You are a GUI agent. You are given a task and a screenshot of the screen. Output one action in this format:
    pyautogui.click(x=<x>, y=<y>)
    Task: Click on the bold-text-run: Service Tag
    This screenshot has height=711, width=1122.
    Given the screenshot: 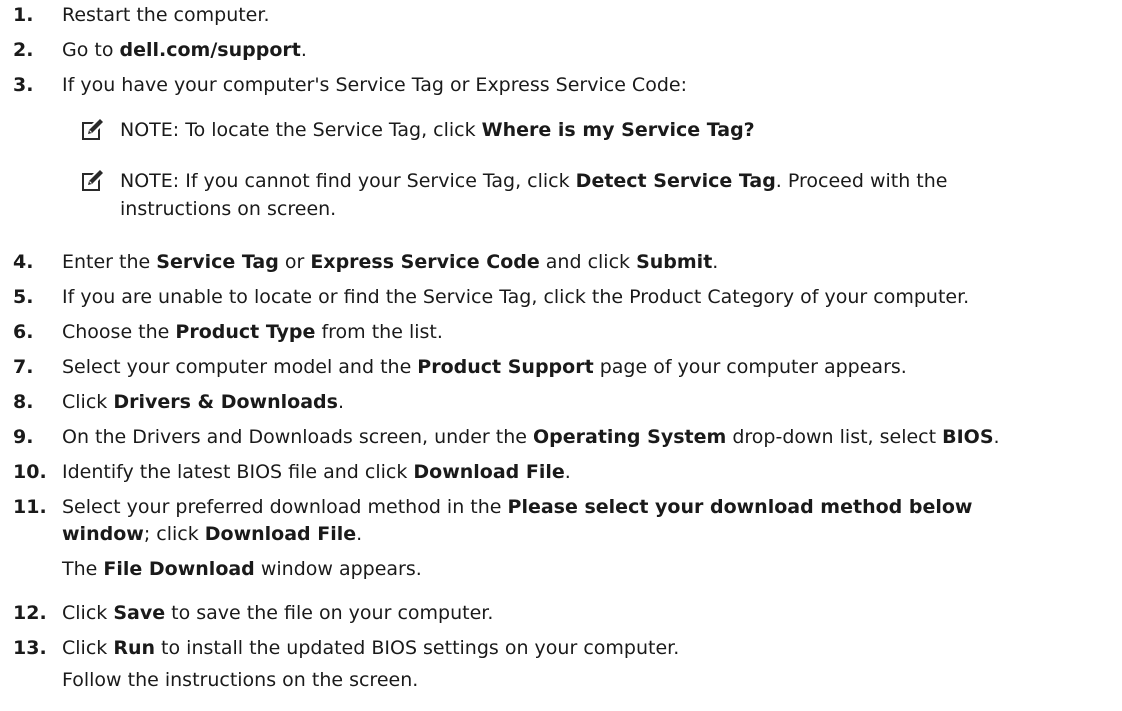 What is the action you would take?
    pyautogui.click(x=217, y=262)
    